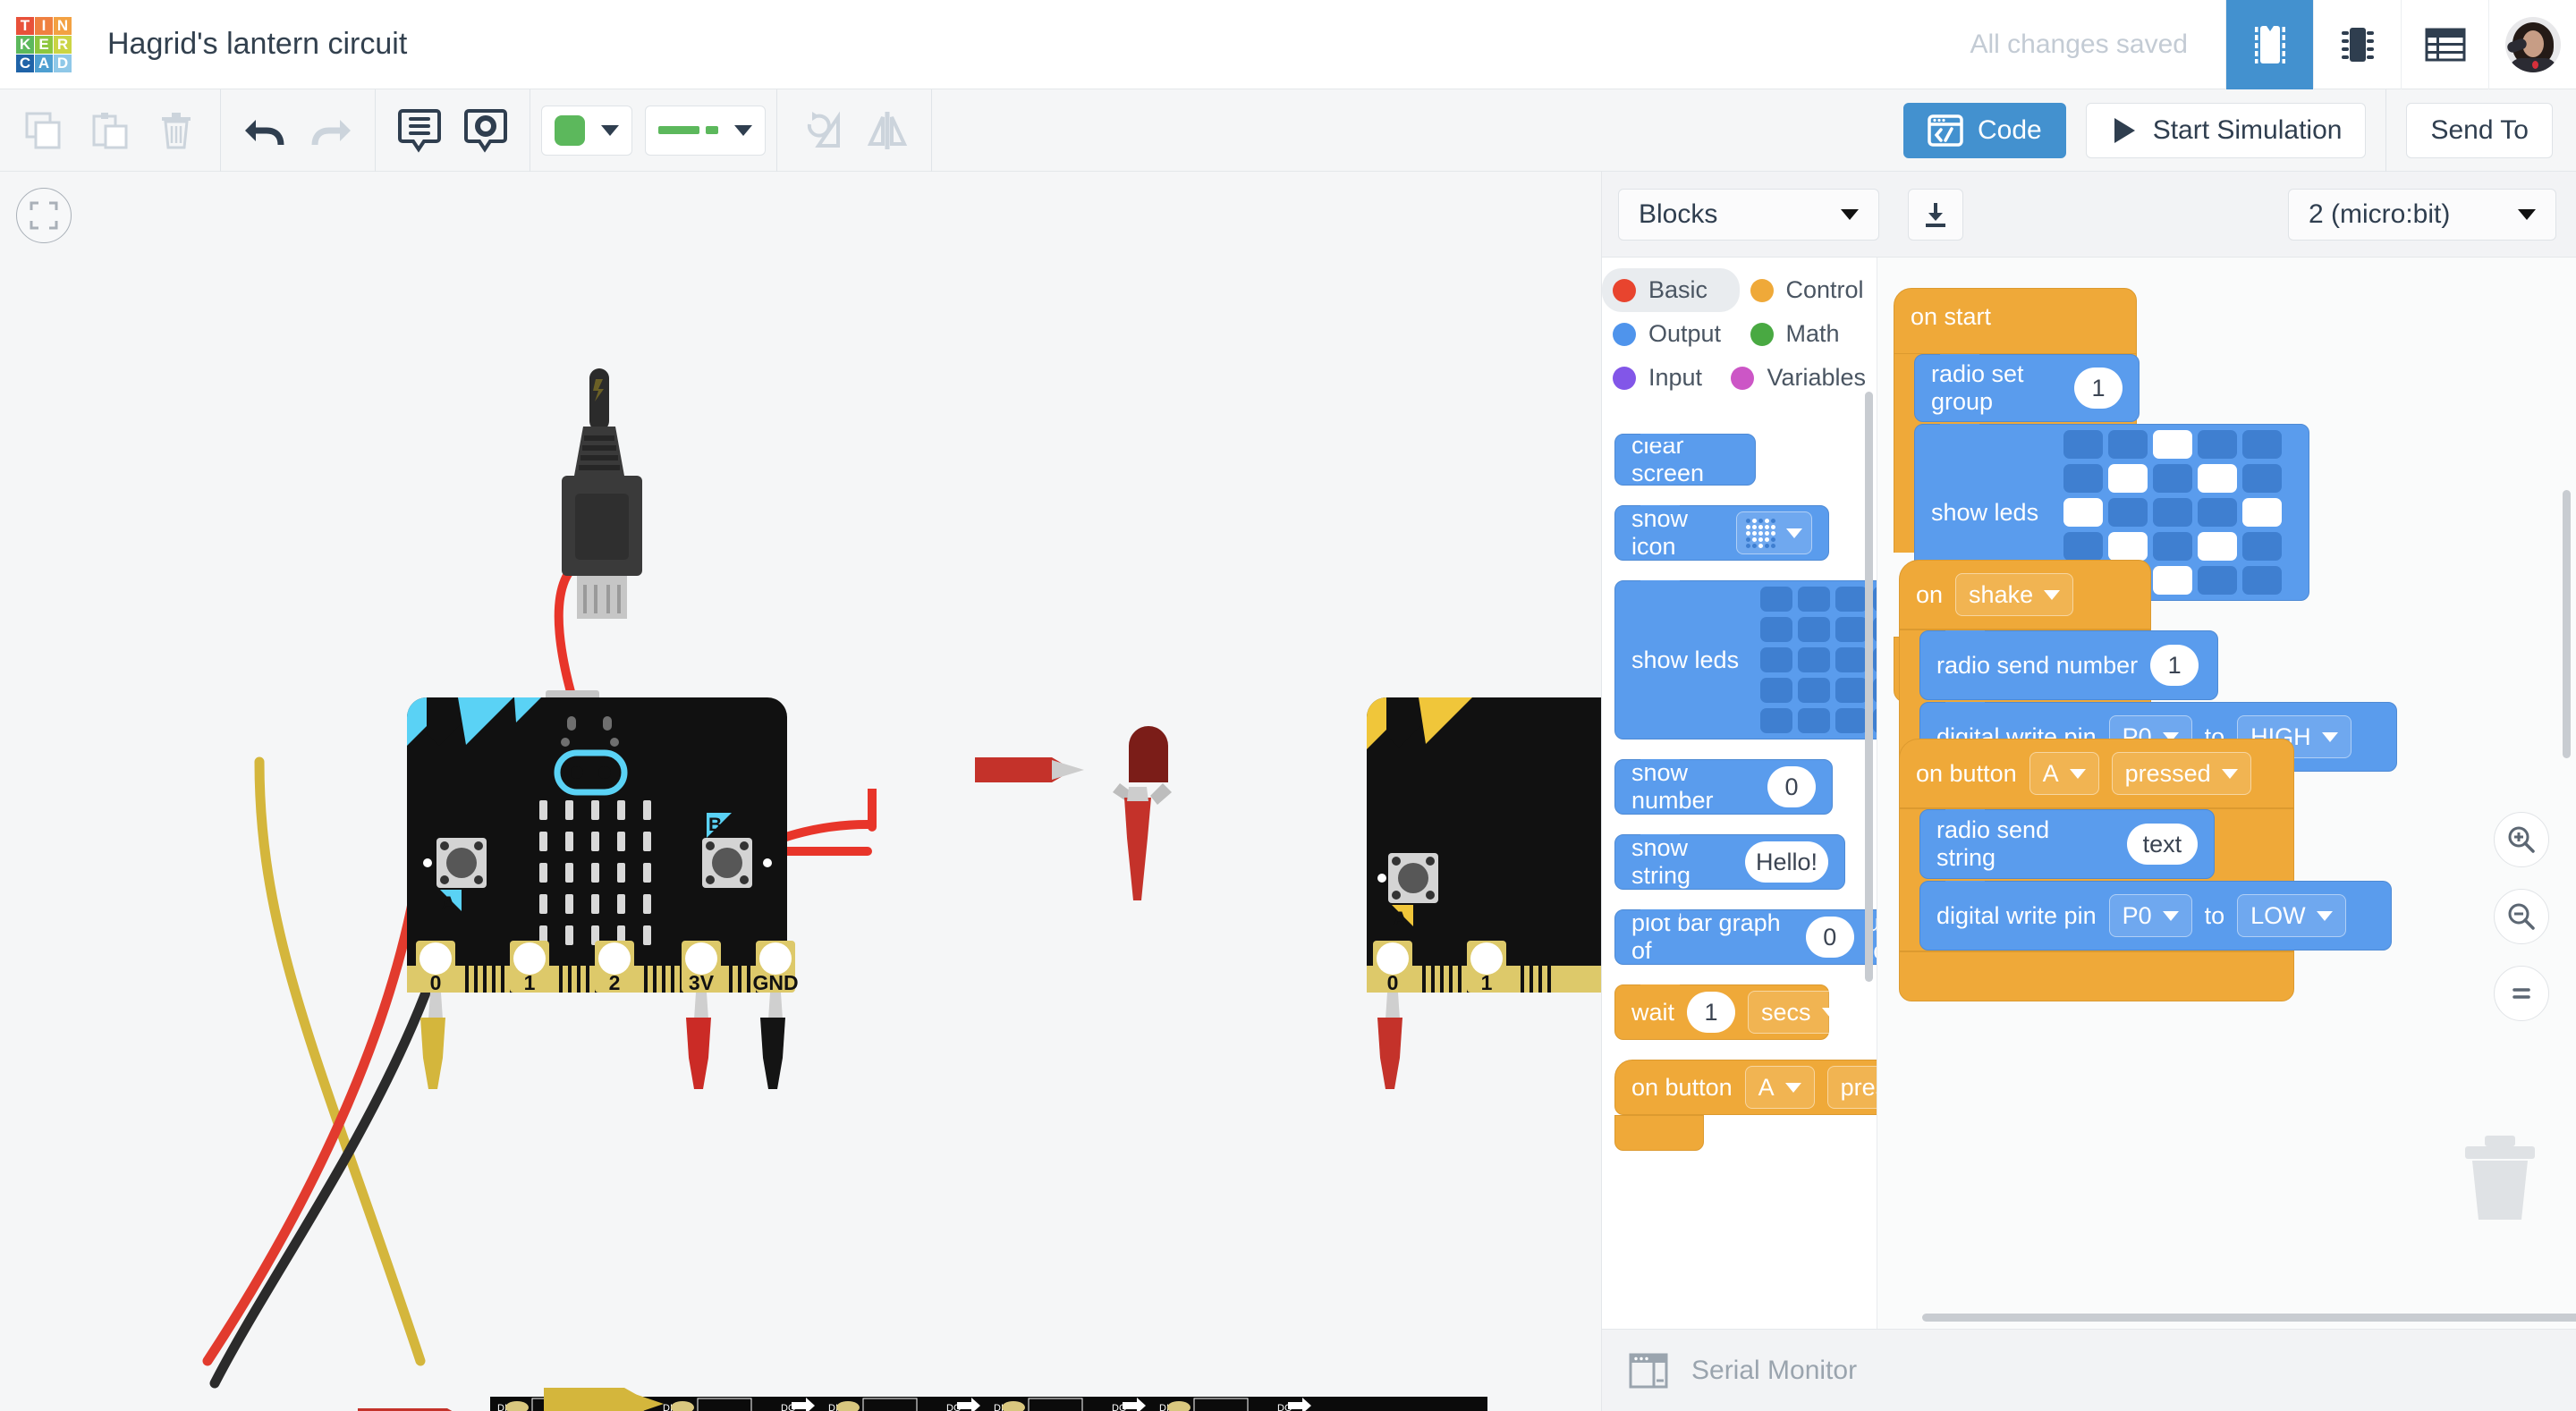  What do you see at coordinates (1685, 459) in the screenshot?
I see `palette-block-clear-screen: clear screen` at bounding box center [1685, 459].